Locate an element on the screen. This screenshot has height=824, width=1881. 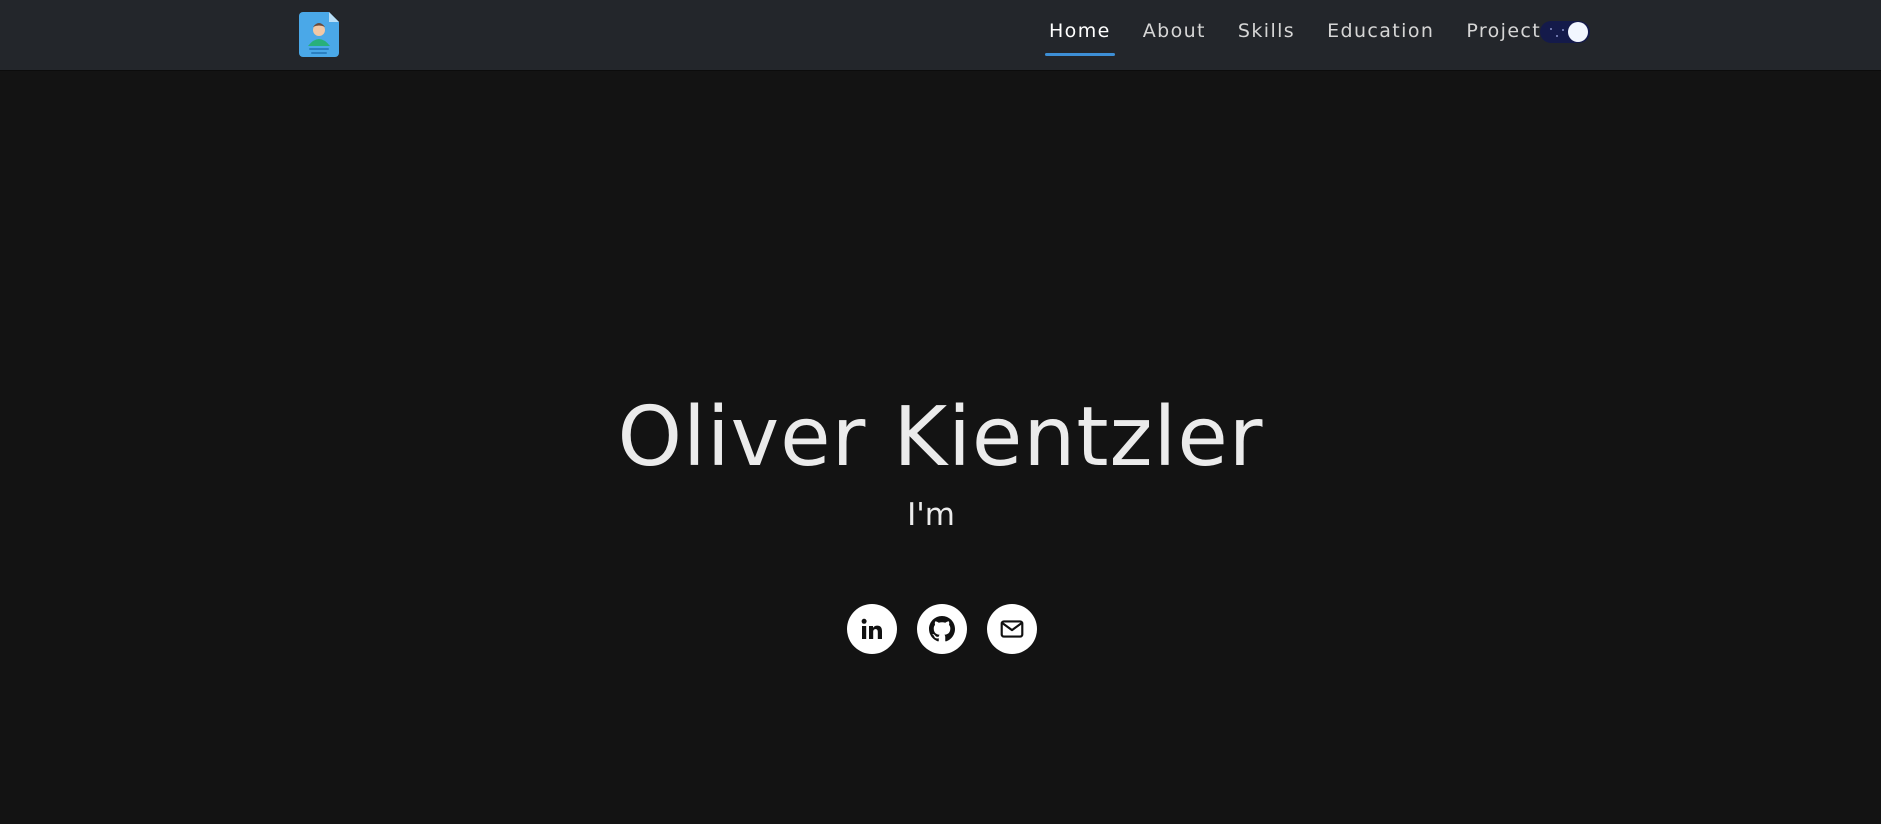
email-button is located at coordinates (1012, 629).